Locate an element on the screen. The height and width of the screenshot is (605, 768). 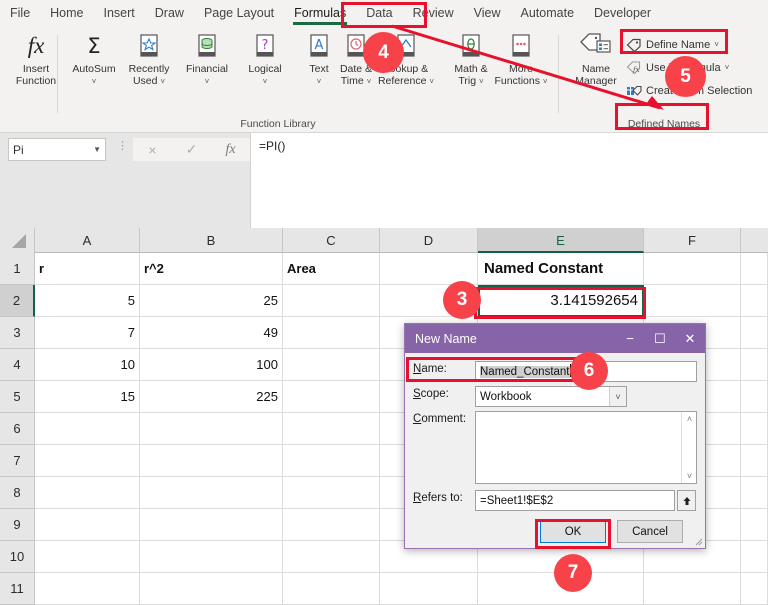
row-header-7: 7 is located at coordinates (17, 461).